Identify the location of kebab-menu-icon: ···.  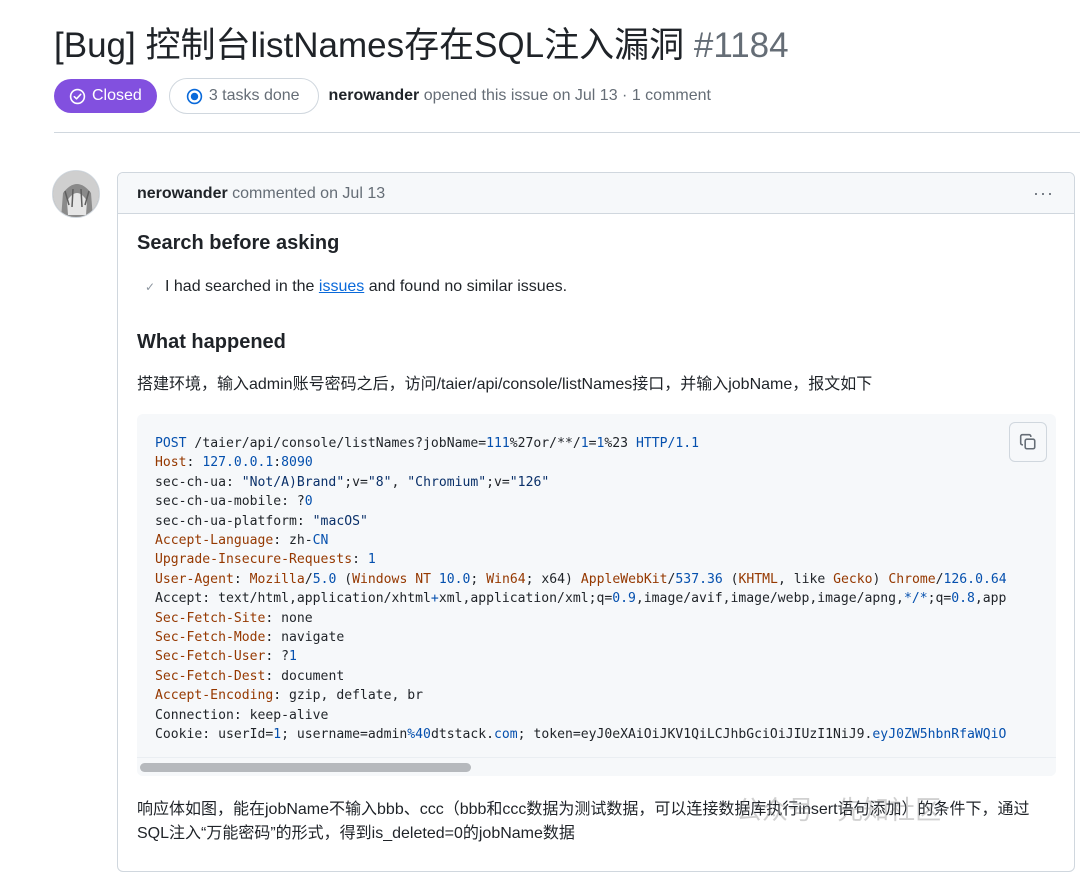
(1043, 193).